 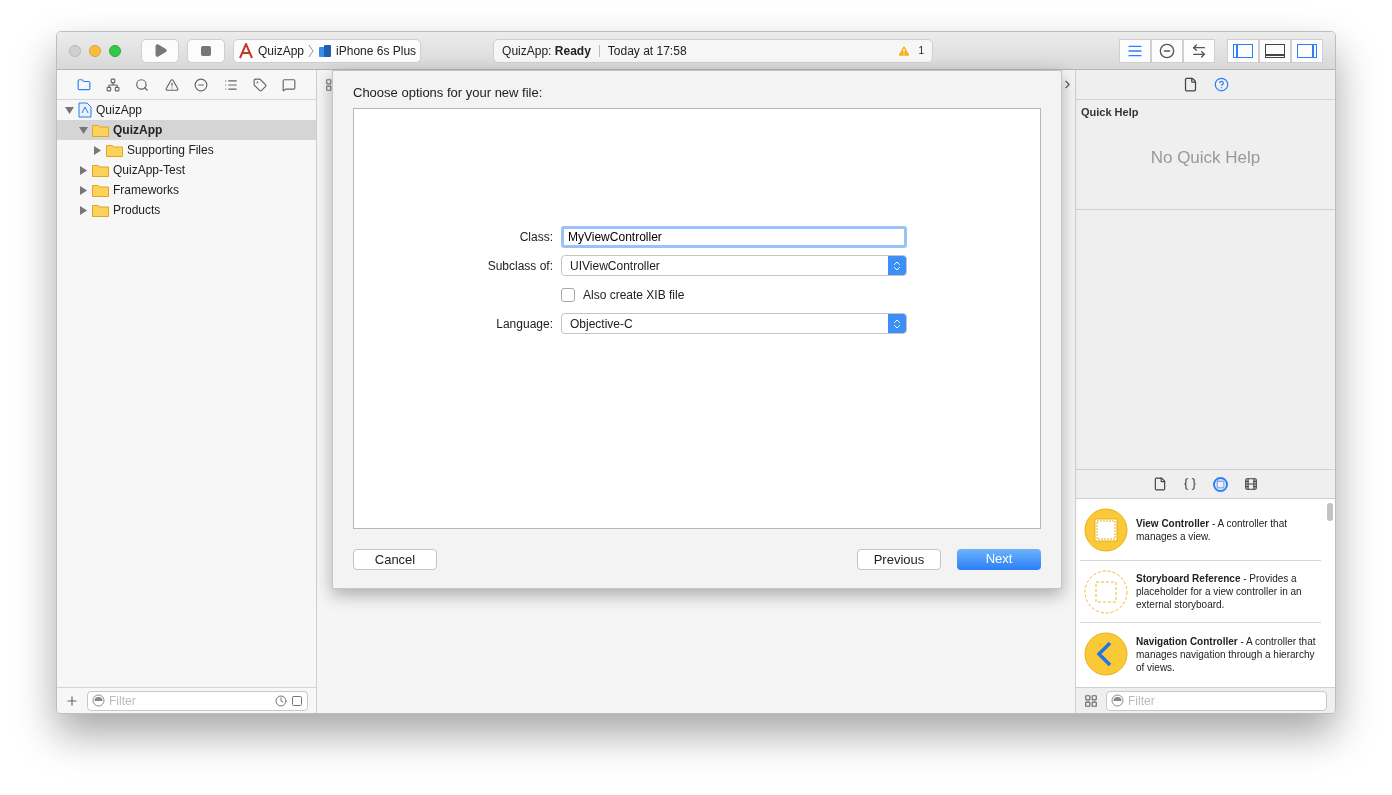 What do you see at coordinates (137, 210) in the screenshot?
I see `tree-item-label: Products` at bounding box center [137, 210].